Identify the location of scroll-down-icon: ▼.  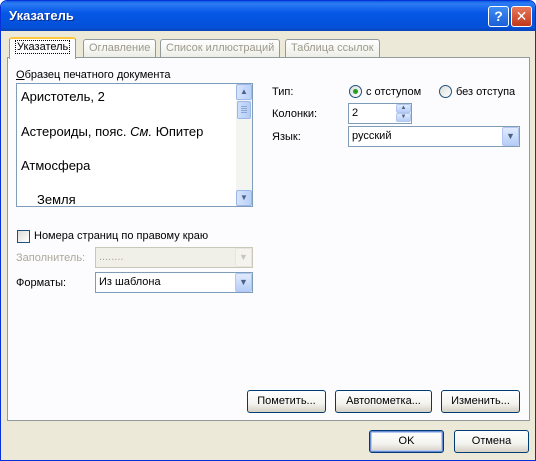
(244, 198).